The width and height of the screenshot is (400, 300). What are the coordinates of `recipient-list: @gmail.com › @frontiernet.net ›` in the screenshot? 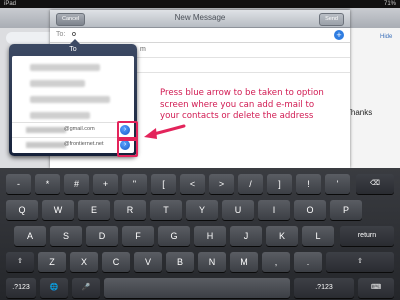 It's located at (73, 104).